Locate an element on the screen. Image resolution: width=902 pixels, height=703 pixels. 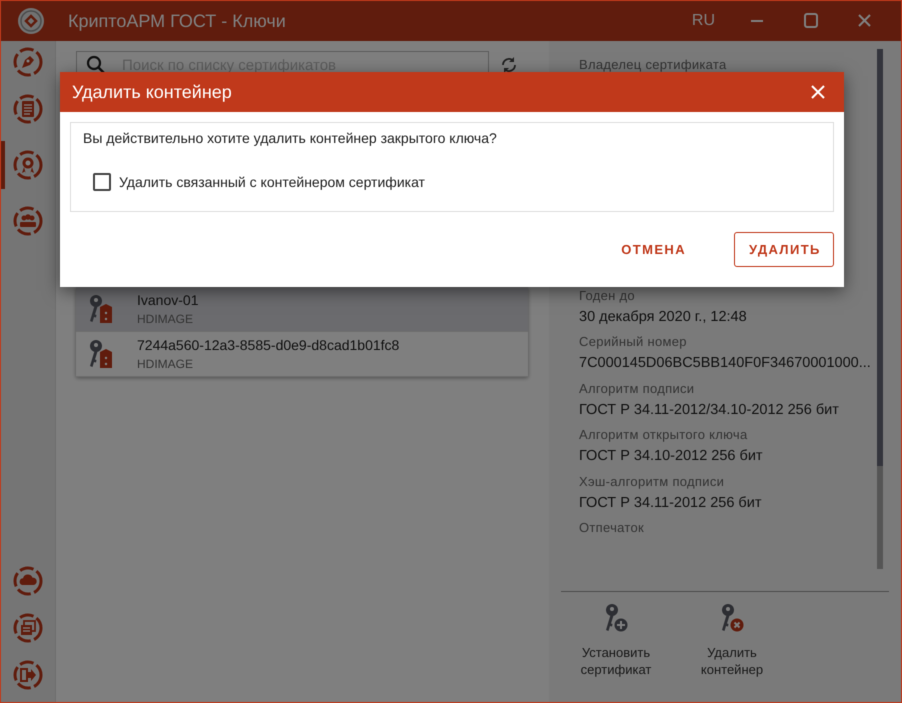
scrollbar-thumb is located at coordinates (880, 257).